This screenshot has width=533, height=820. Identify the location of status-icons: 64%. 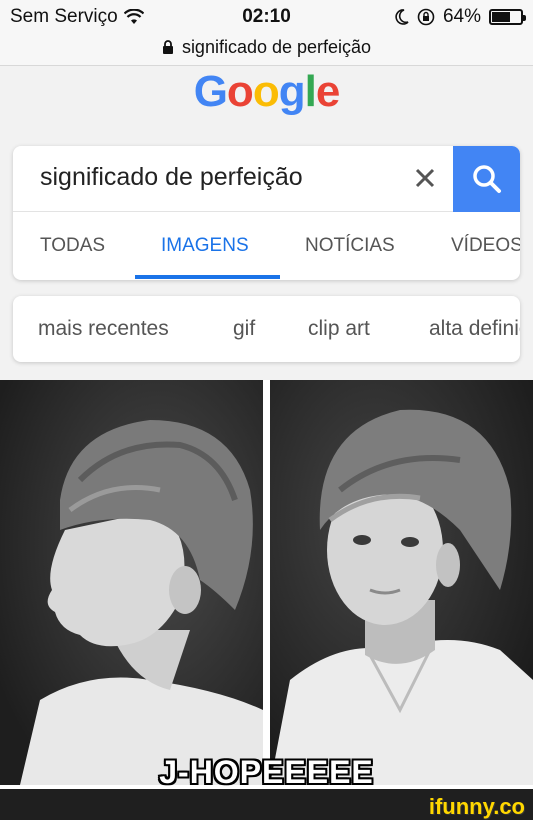
(460, 17).